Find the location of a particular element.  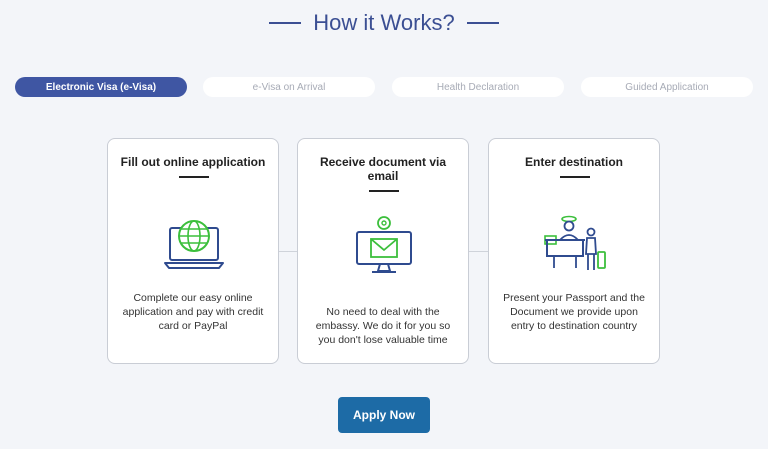

step-title: Fill out online application is located at coordinates (193, 162).